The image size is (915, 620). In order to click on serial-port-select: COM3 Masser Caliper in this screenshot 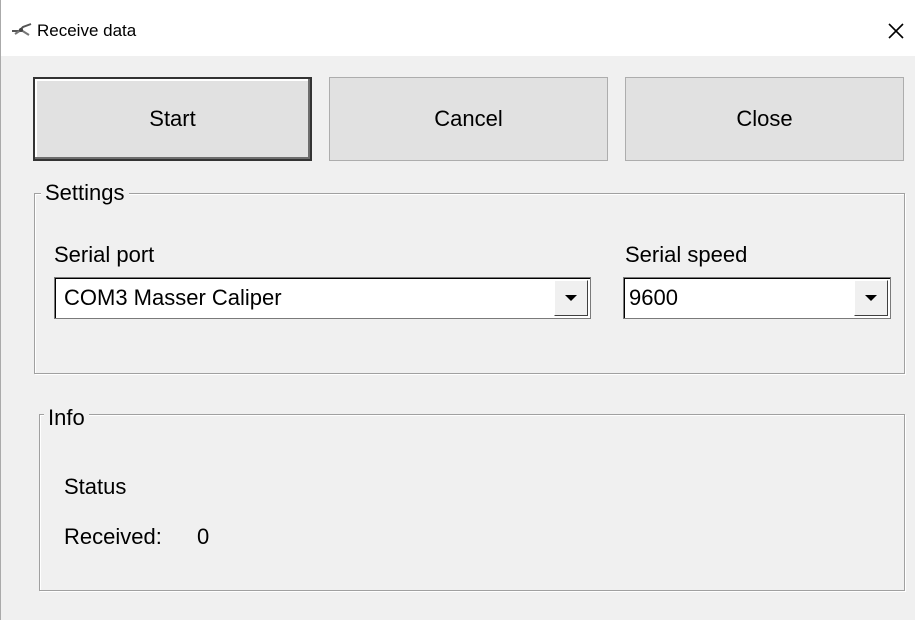, I will do `click(322, 298)`.